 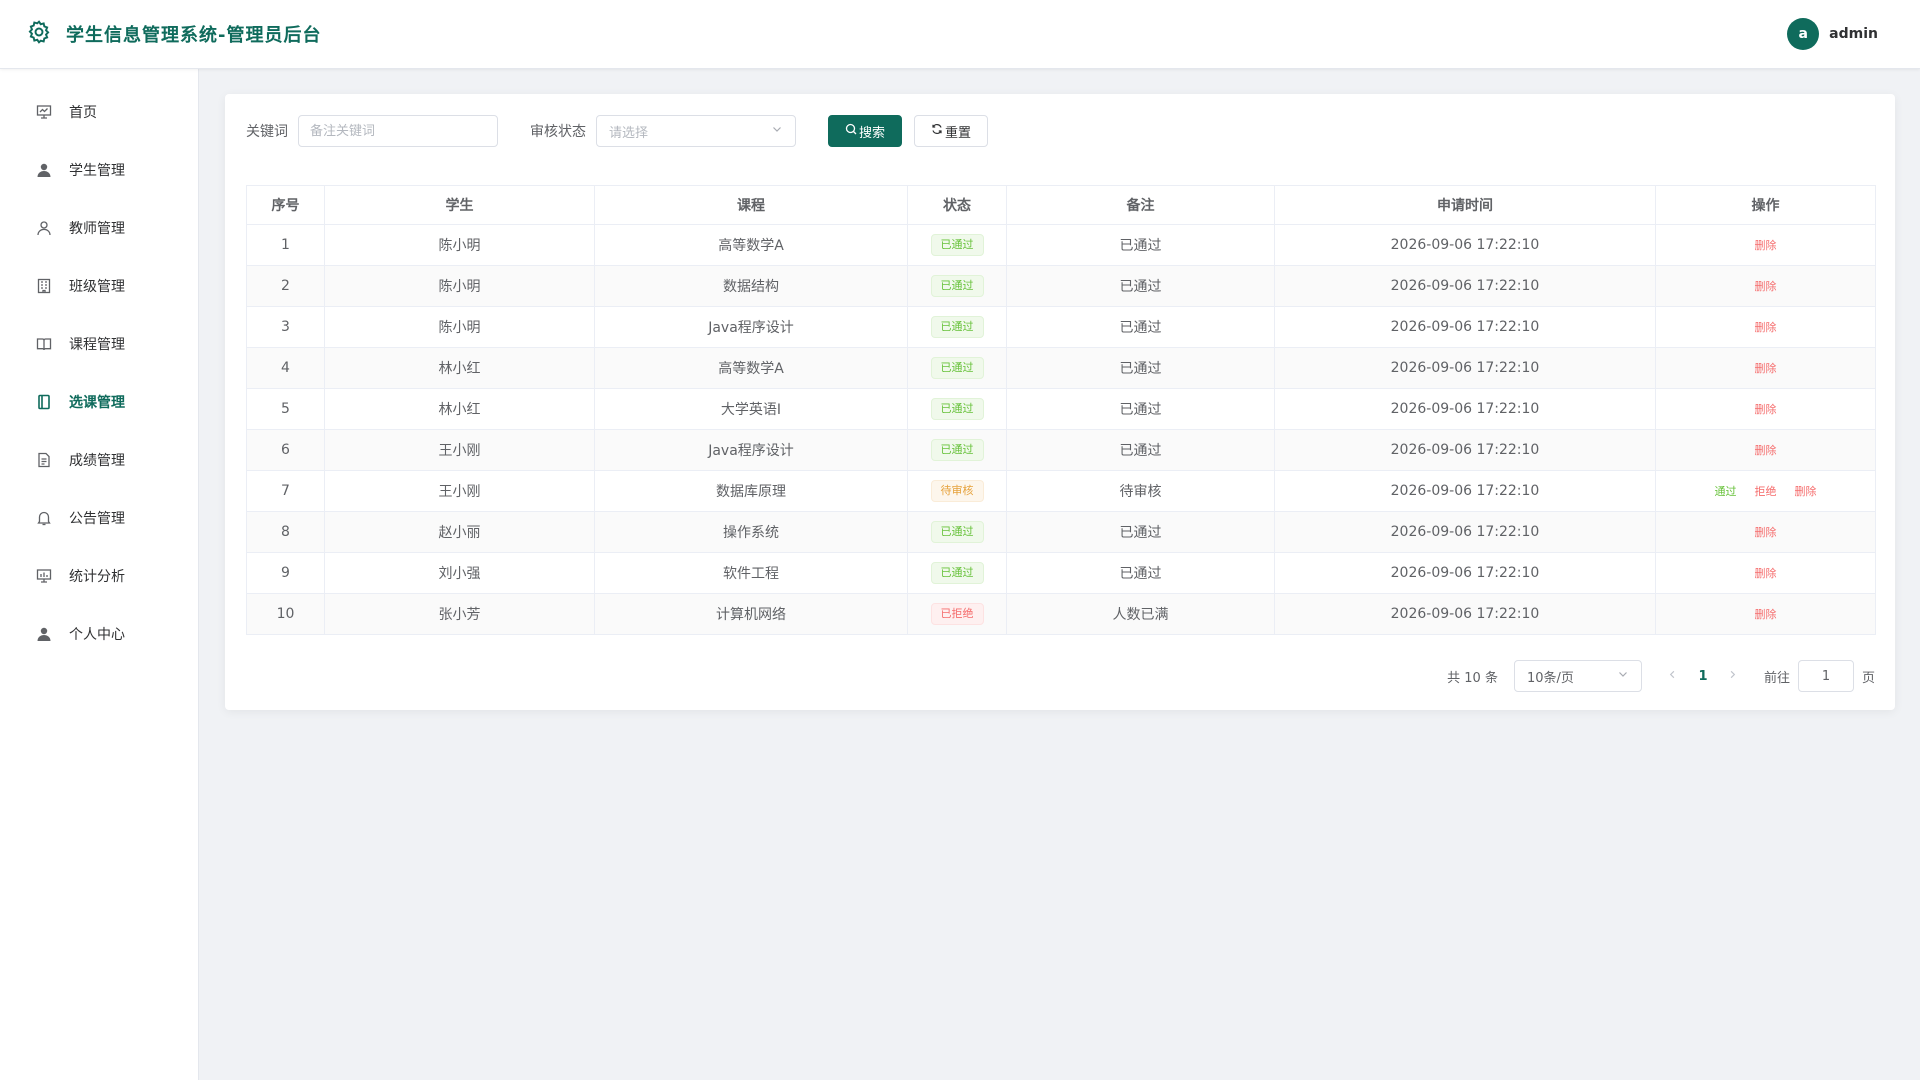 I want to click on user-menu: a admin, so click(x=1832, y=34).